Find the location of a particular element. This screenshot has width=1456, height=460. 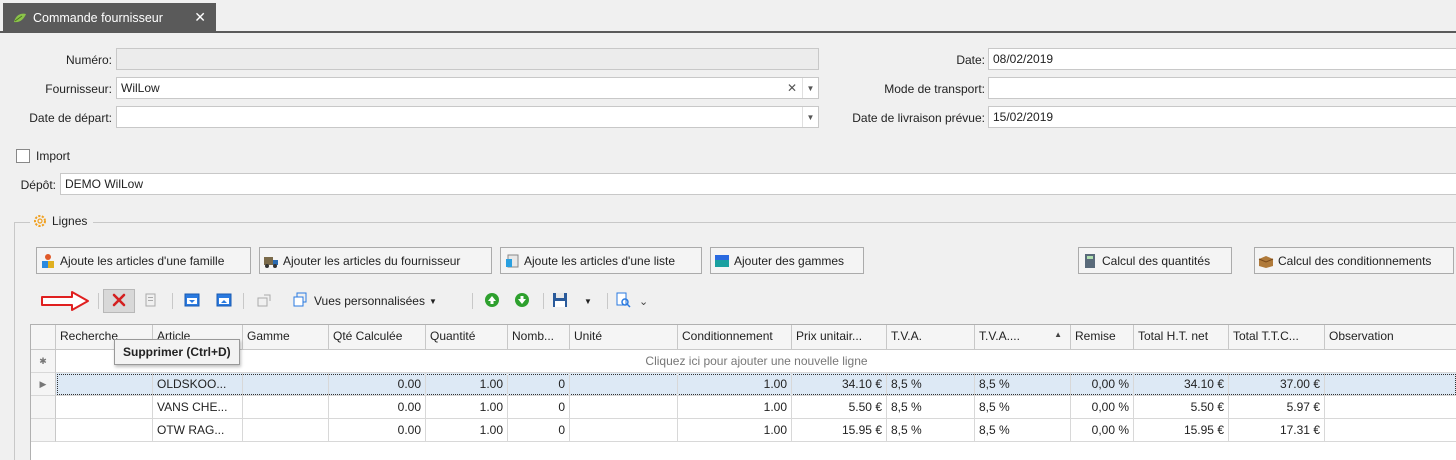

table-cell: 5.97 € is located at coordinates (1277, 407).